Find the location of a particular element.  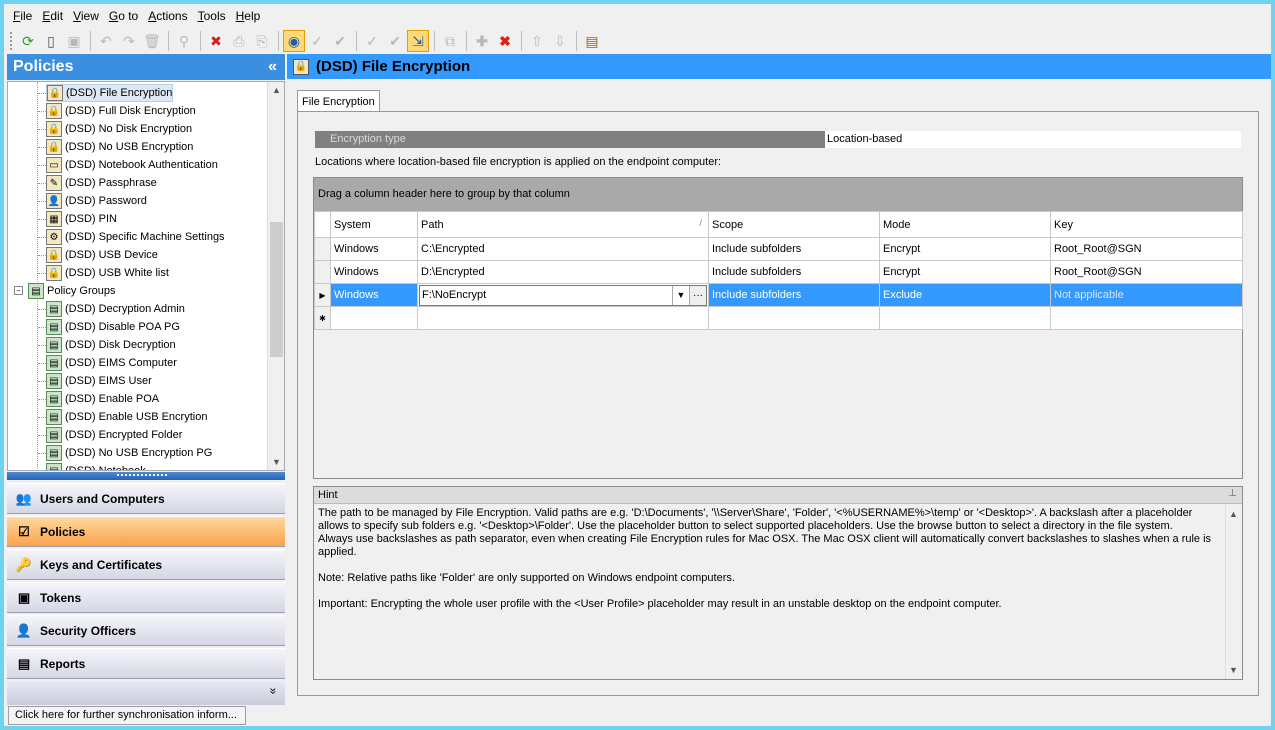

encryption-type-value: Location-based is located at coordinates (1033, 139).